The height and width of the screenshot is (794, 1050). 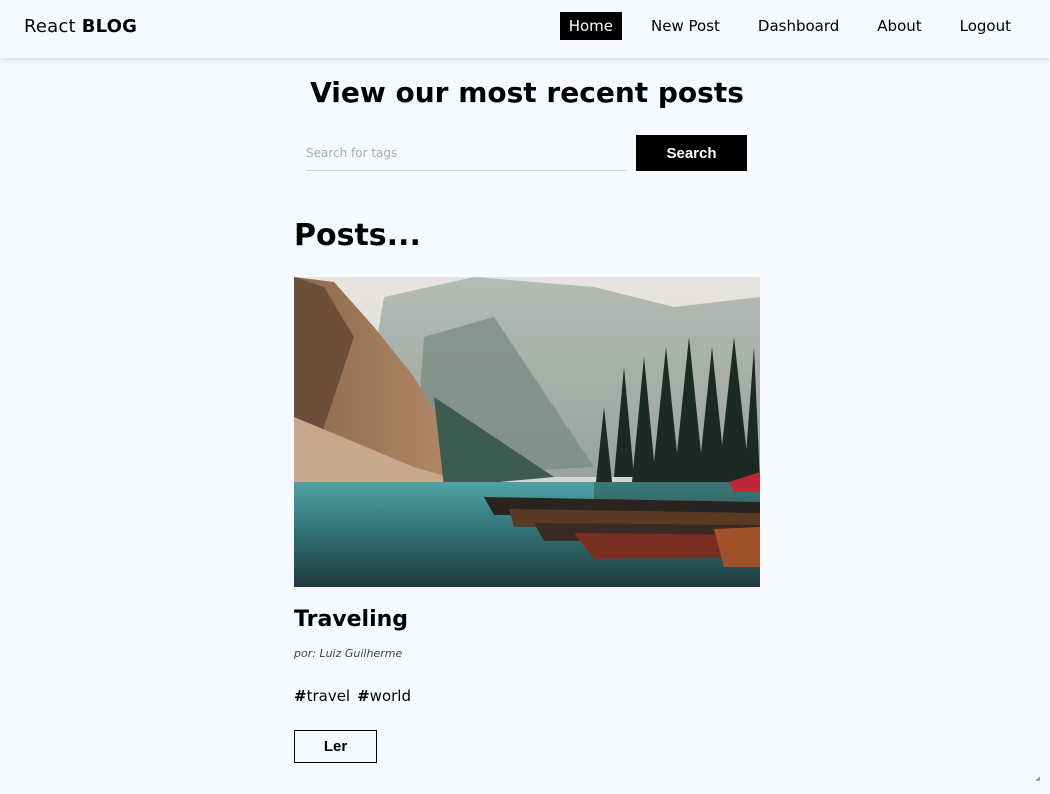 What do you see at coordinates (356, 696) in the screenshot?
I see `post-tags: #travel #world` at bounding box center [356, 696].